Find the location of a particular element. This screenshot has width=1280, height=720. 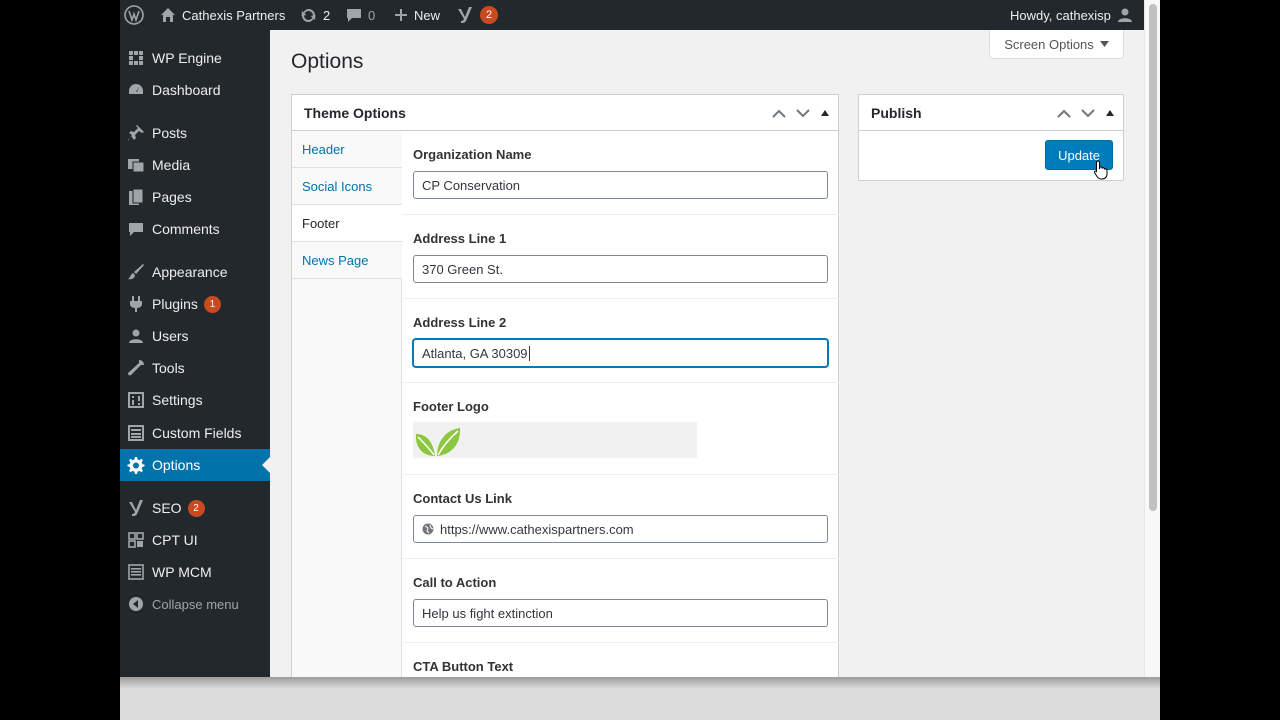

contact-us-link-label: Contact Us Link is located at coordinates (462, 498).